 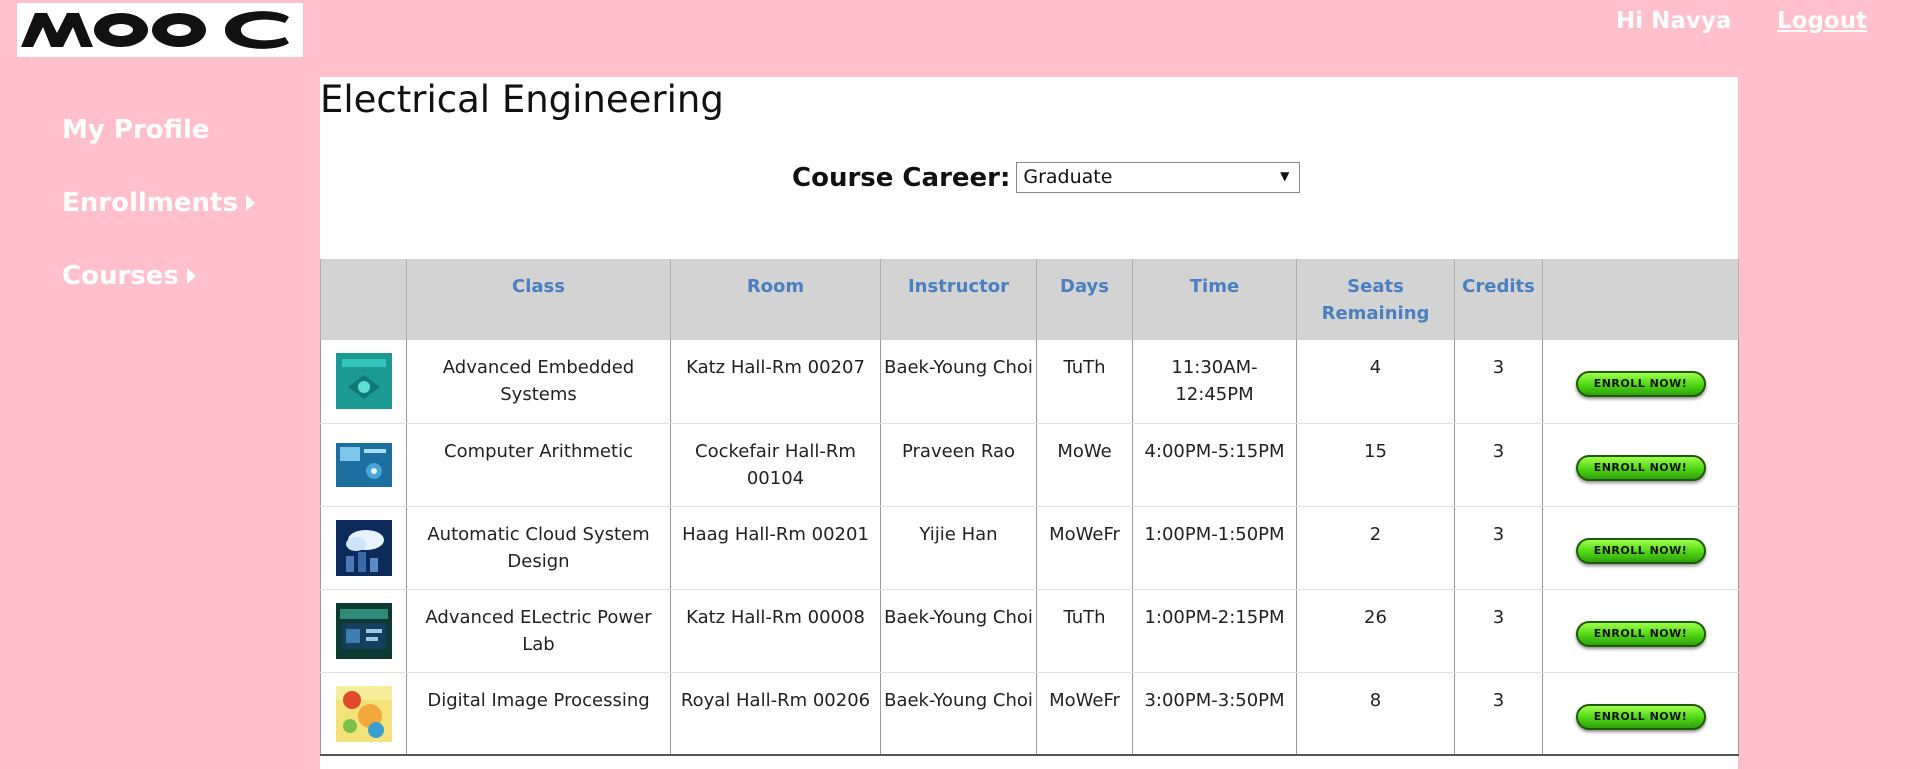 What do you see at coordinates (1375, 714) in the screenshot?
I see `course-seats: 8` at bounding box center [1375, 714].